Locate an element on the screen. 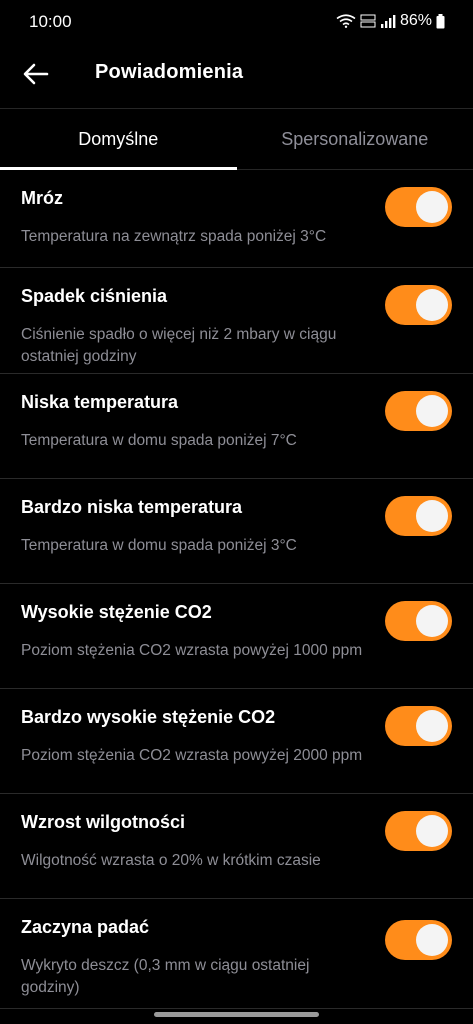 The image size is (473, 1024). notification-description: Temperatura w domu spada poniżej 3°C is located at coordinates (159, 545).